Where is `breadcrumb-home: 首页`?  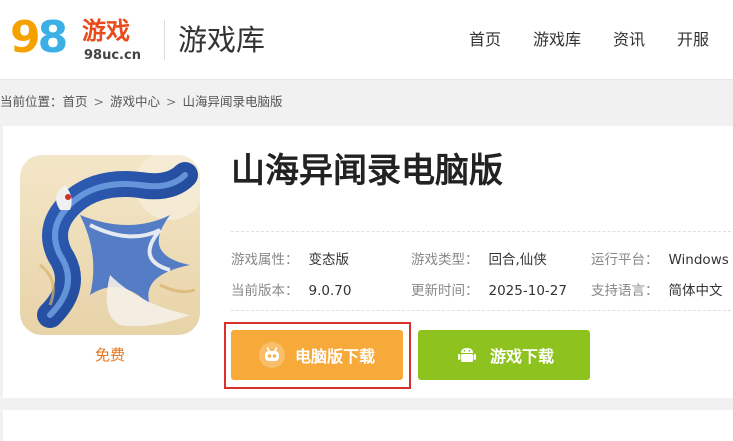
breadcrumb-home: 首页 is located at coordinates (75, 101).